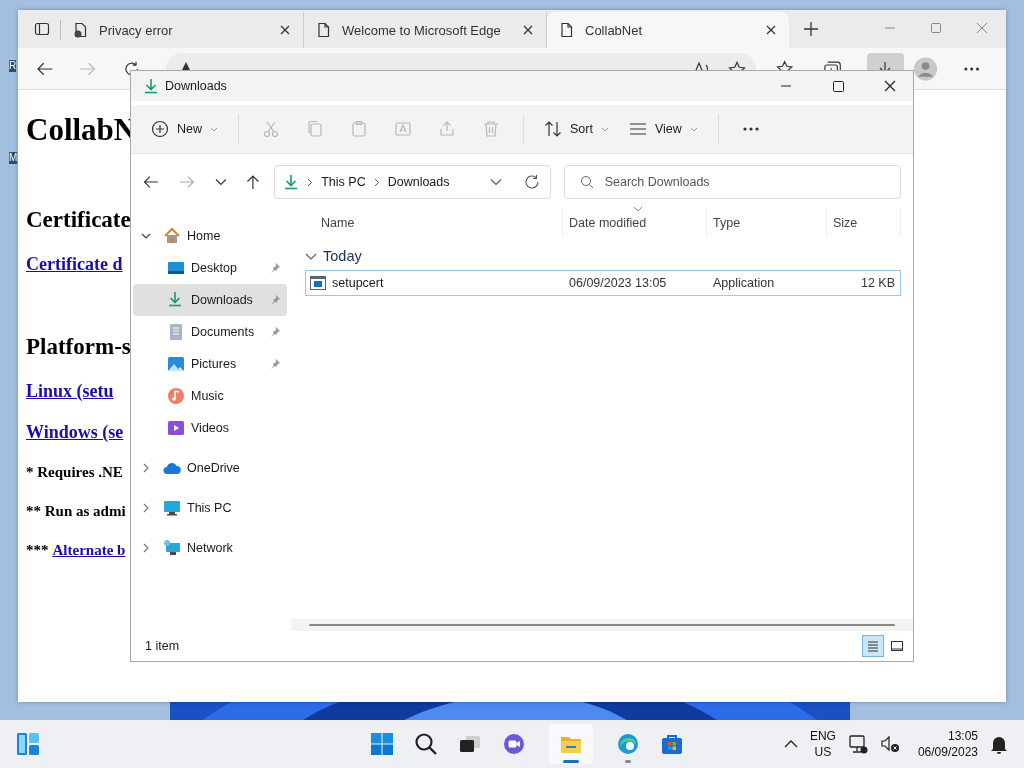  Describe the element at coordinates (78, 347) in the screenshot. I see `section-heading: Platform-s` at that location.